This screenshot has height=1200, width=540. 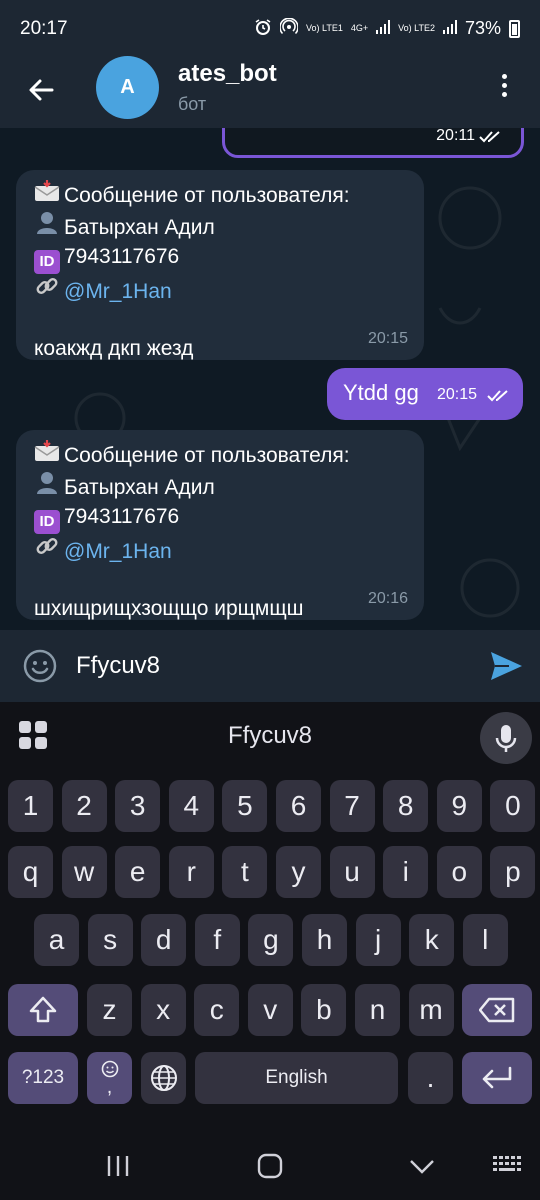 I want to click on key-t: t, so click(x=245, y=872).